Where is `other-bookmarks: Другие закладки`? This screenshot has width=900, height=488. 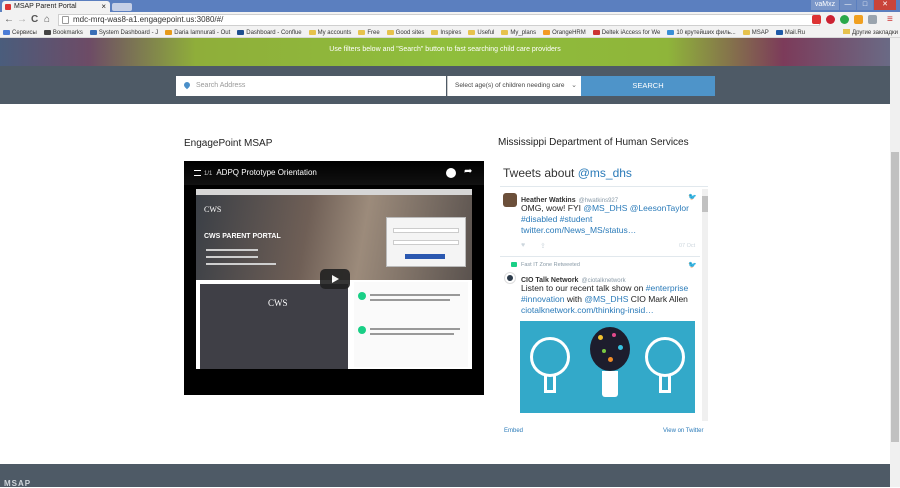
other-bookmarks: Другие закладки is located at coordinates (869, 32).